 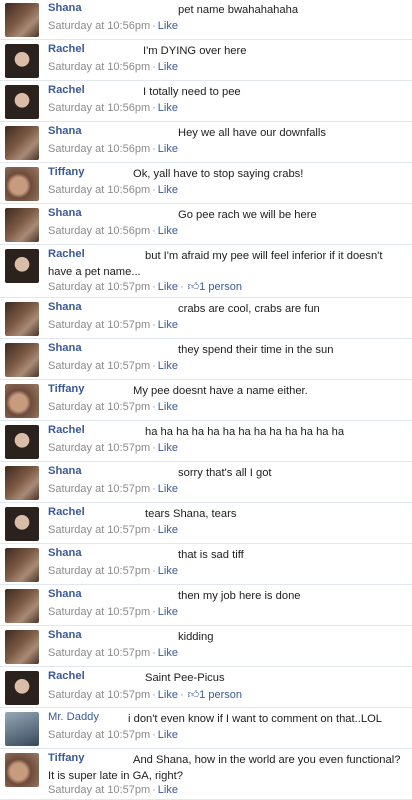 I want to click on comment-meta: Saturday at 10:57pm · Like · 👍︎1 person, so click(x=145, y=286).